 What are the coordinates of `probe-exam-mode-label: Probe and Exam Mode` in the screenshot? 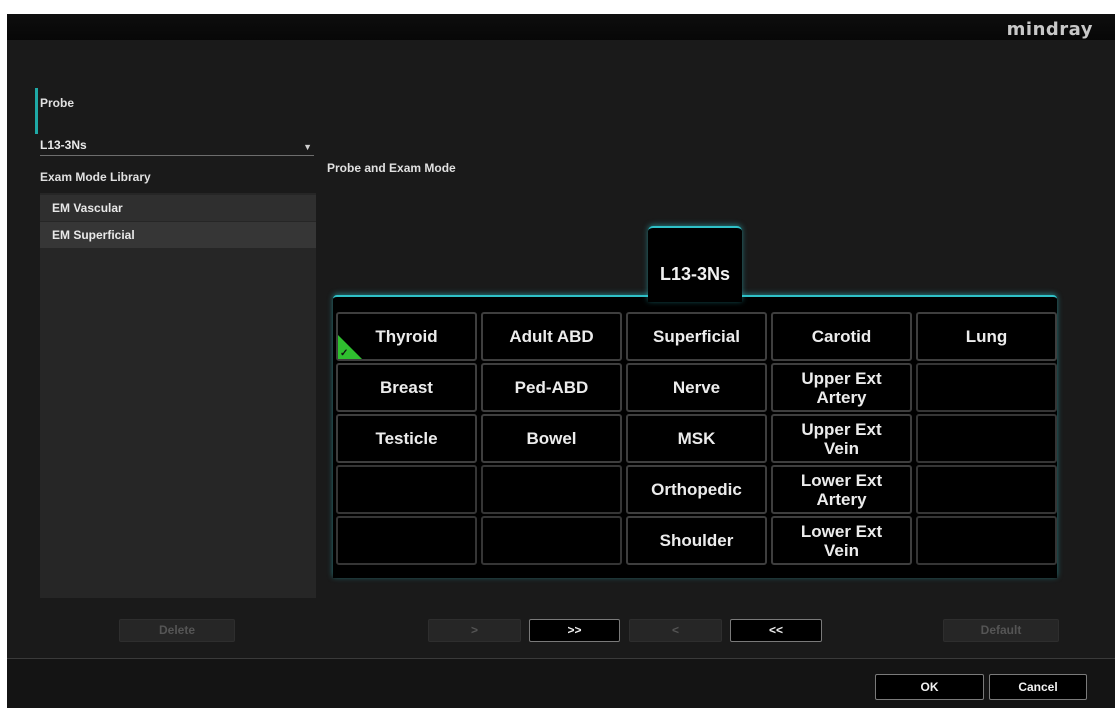 It's located at (391, 168).